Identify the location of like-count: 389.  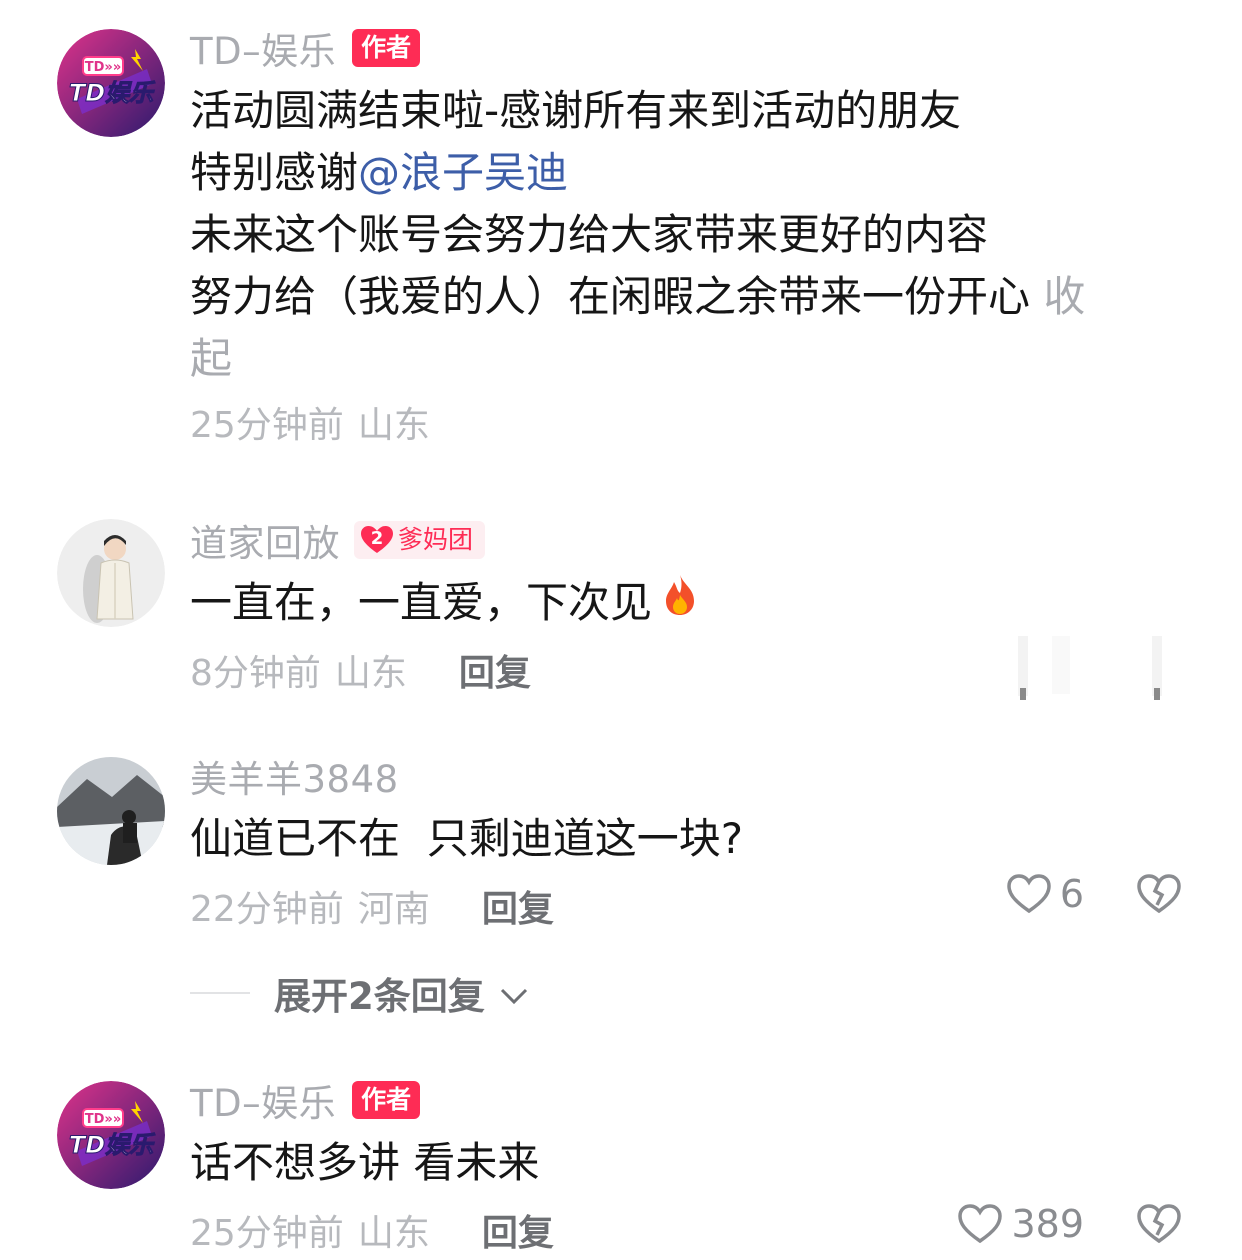
(1047, 1224).